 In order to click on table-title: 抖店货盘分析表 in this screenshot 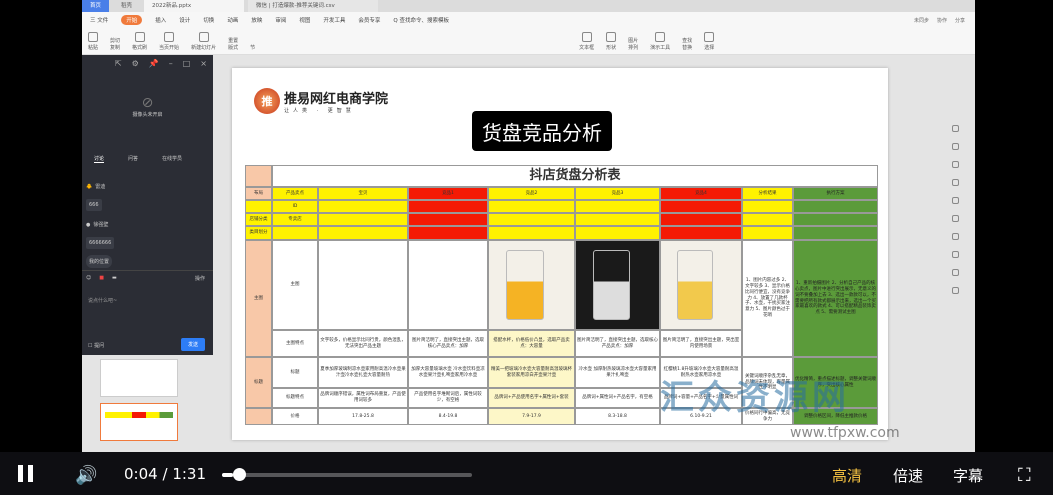, I will do `click(575, 176)`.